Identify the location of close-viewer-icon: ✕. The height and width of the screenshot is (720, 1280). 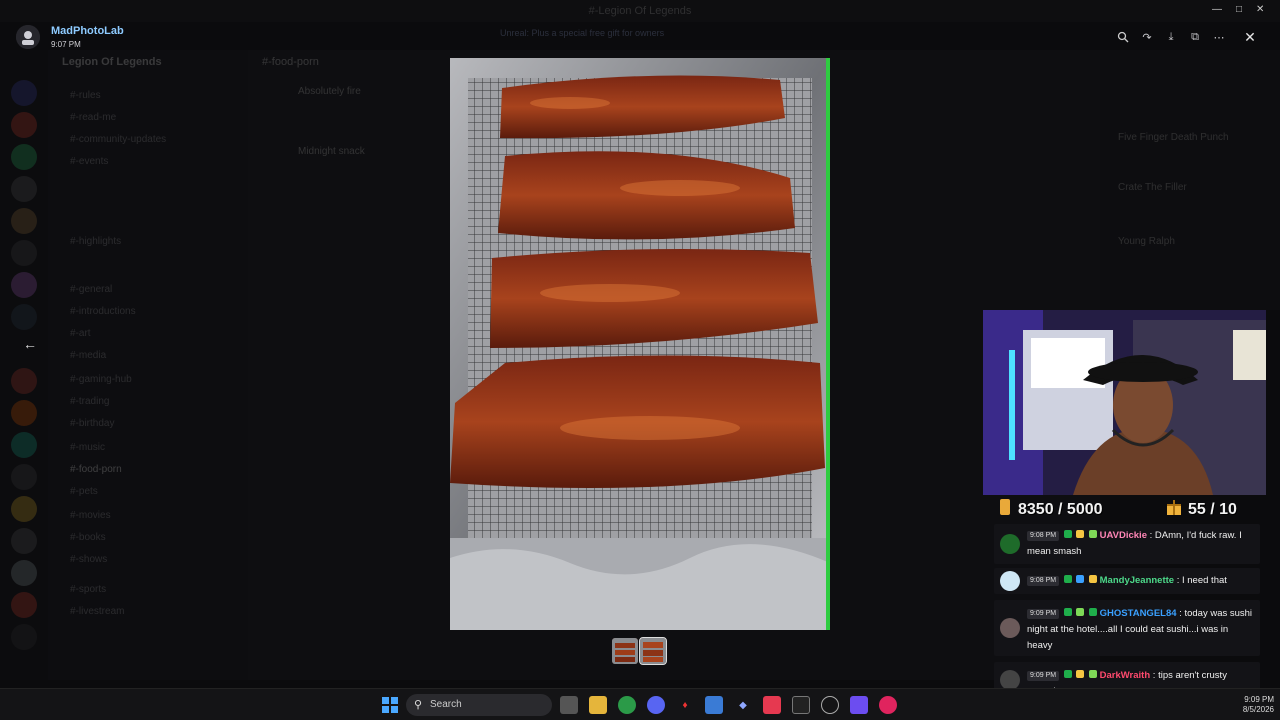
(1250, 37).